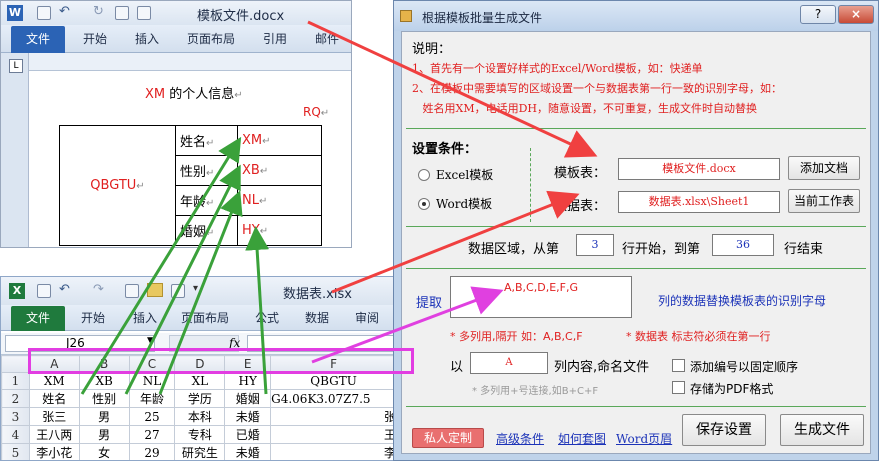 The width and height of the screenshot is (879, 461). I want to click on arrow-magenta, so click(407, 325).